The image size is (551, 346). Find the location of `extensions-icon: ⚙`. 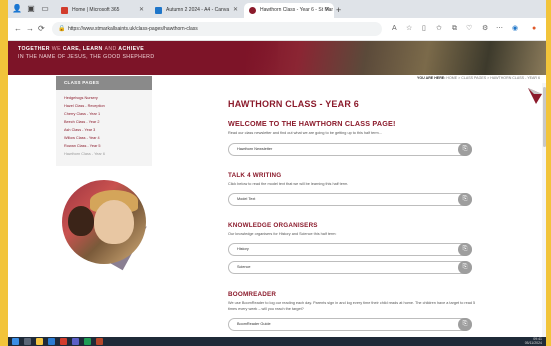

extensions-icon: ⚙ is located at coordinates (485, 29).